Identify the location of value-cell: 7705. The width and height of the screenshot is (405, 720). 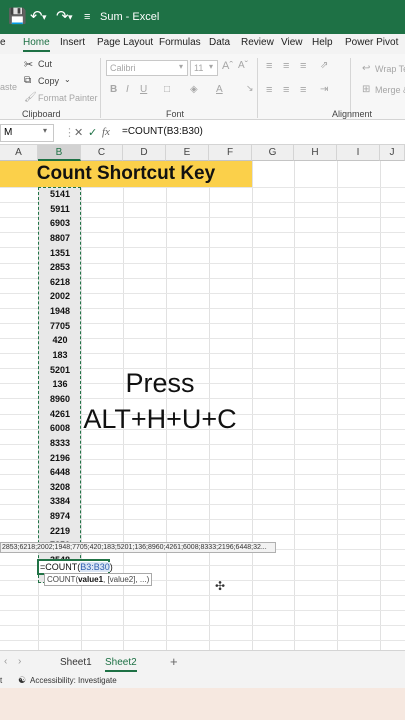
(60, 326).